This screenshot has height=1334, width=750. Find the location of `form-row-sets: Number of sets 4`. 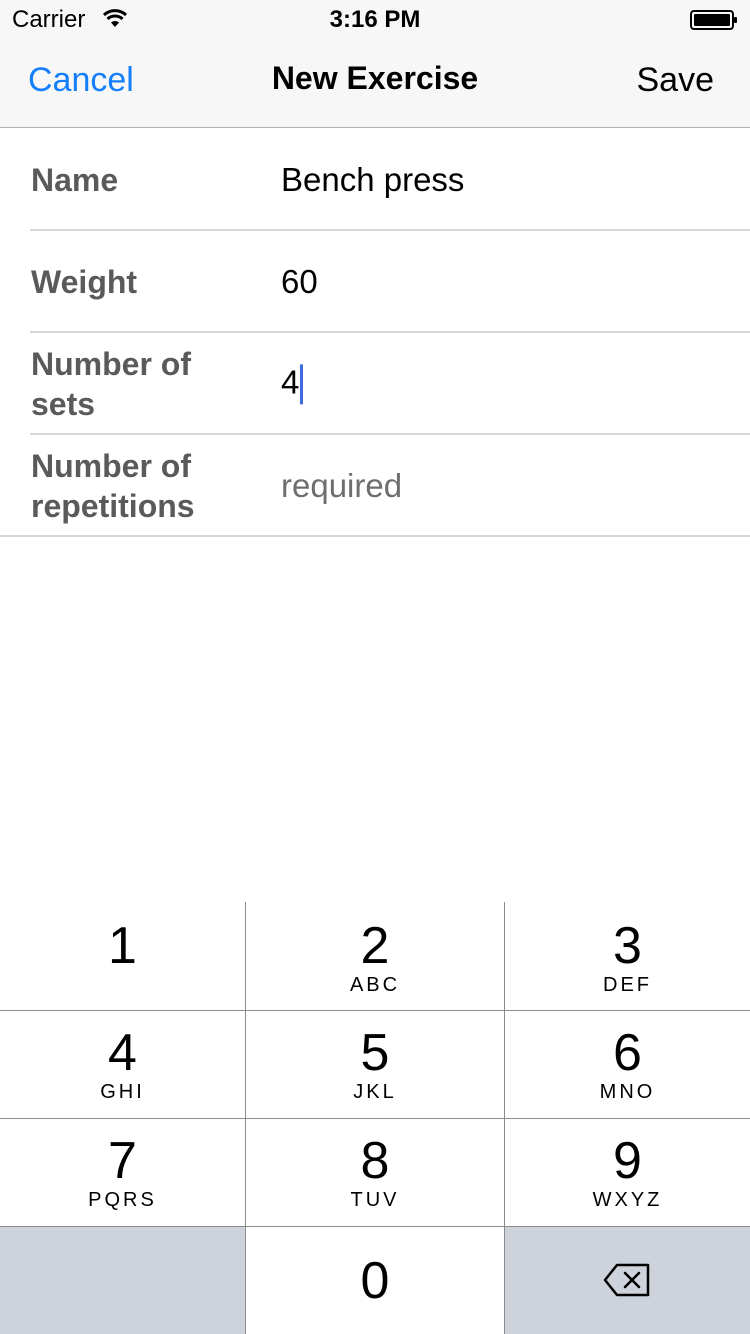

form-row-sets: Number of sets 4 is located at coordinates (375, 384).